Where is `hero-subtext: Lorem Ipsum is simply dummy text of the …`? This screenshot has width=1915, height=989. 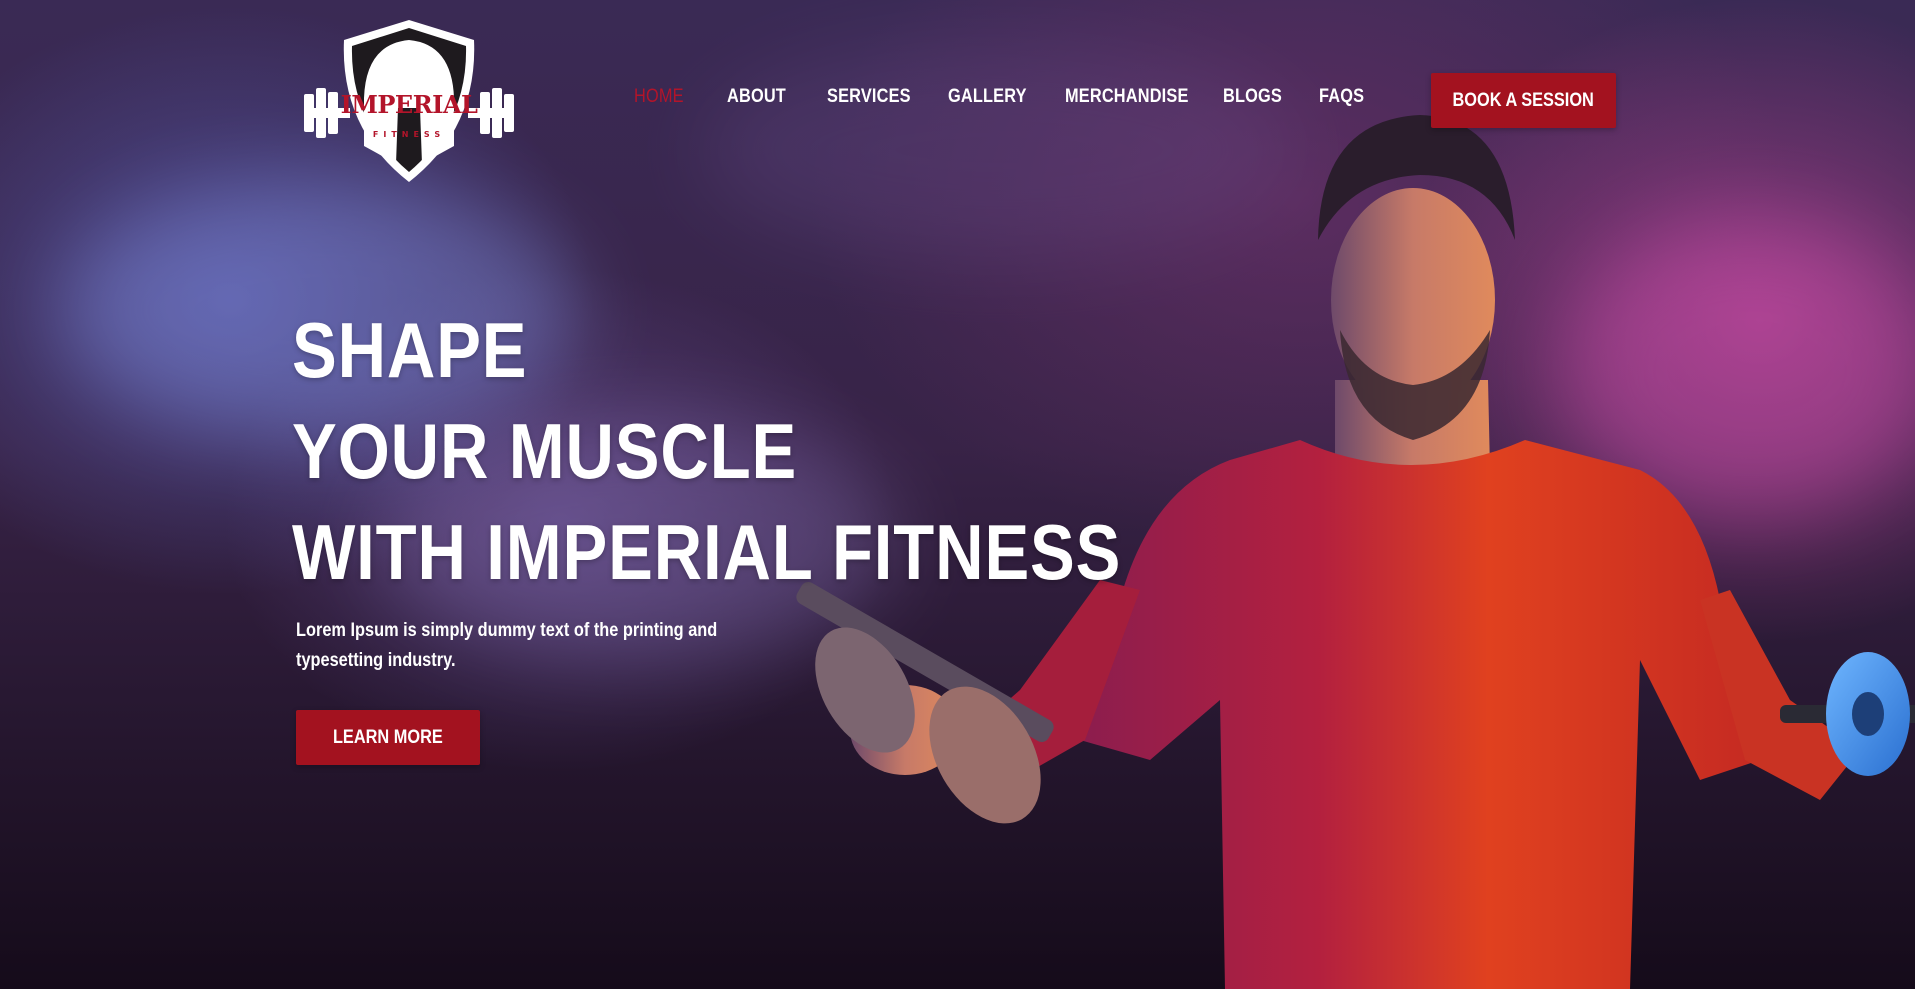 hero-subtext: Lorem Ipsum is simply dummy text of the … is located at coordinates (507, 645).